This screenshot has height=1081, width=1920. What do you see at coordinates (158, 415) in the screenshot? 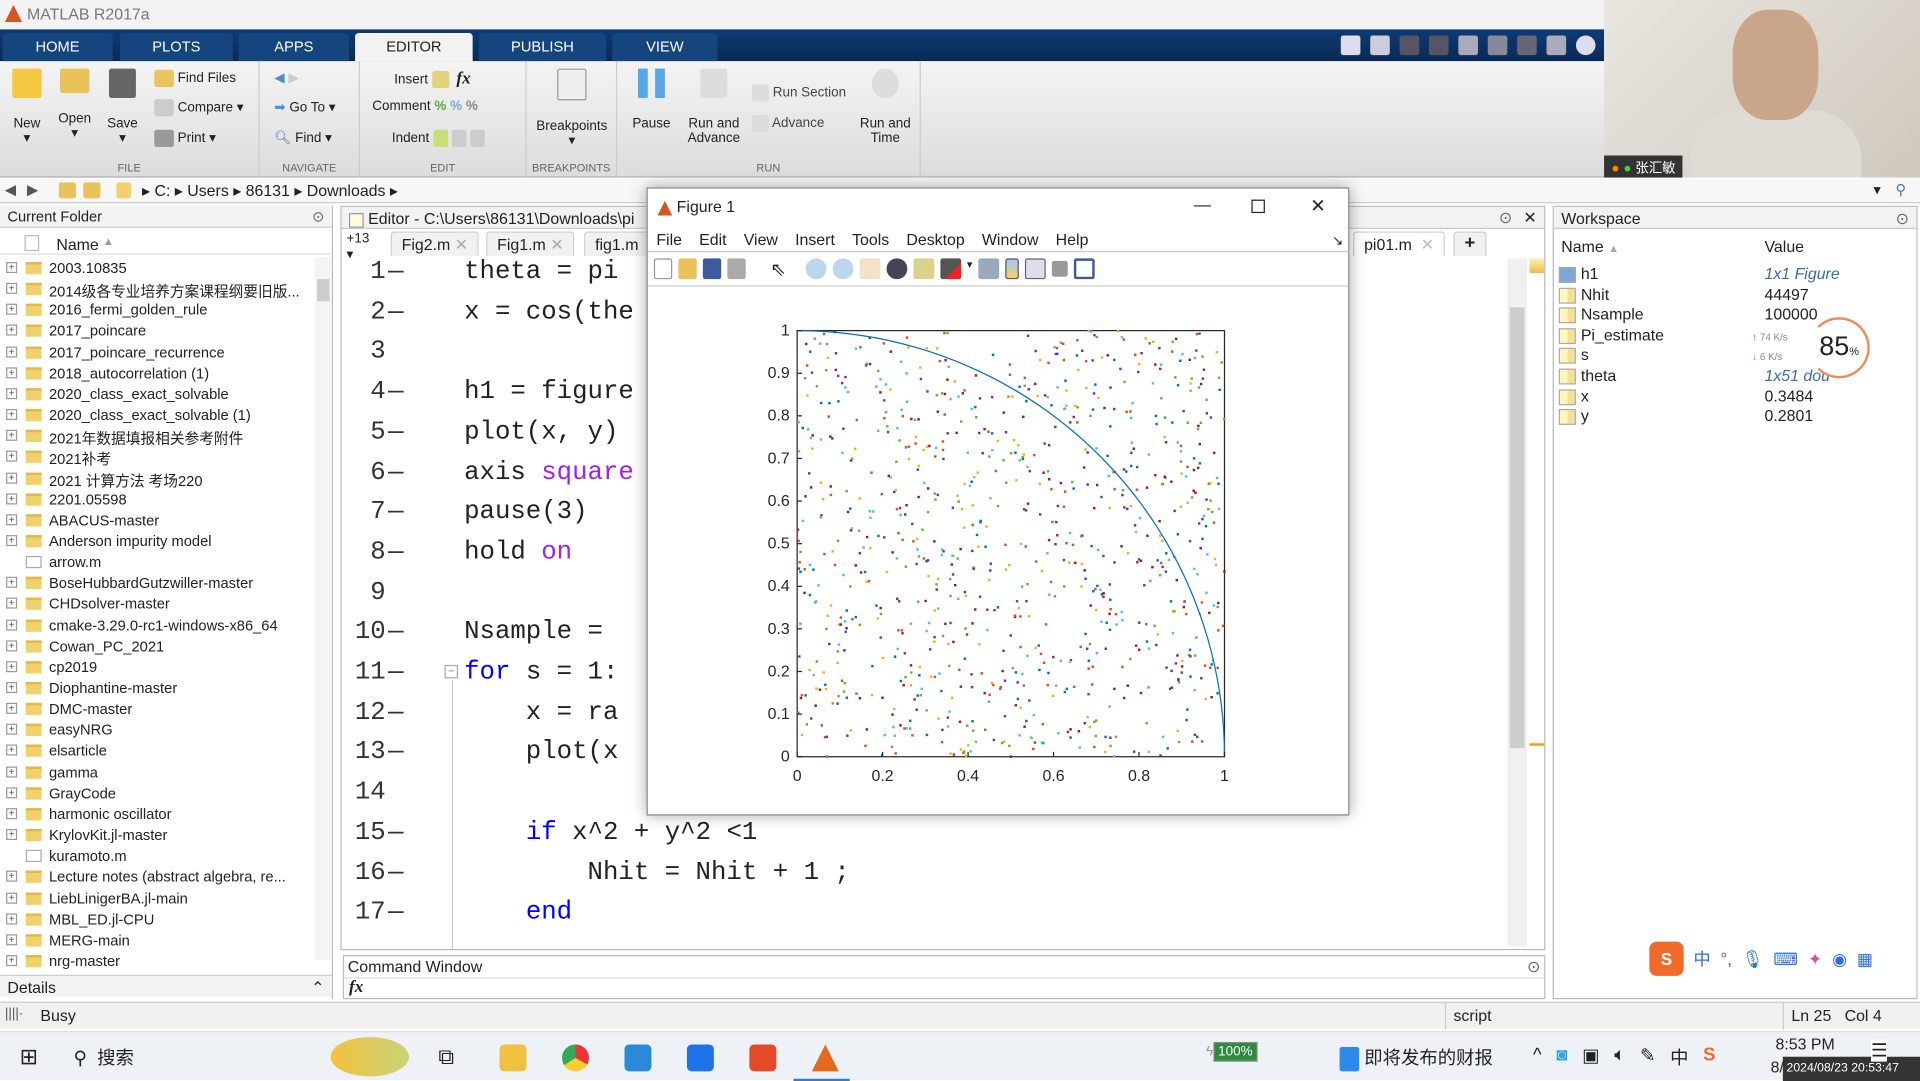
I see `folder-list-item: +2020_class_exact_solvable (1)` at bounding box center [158, 415].